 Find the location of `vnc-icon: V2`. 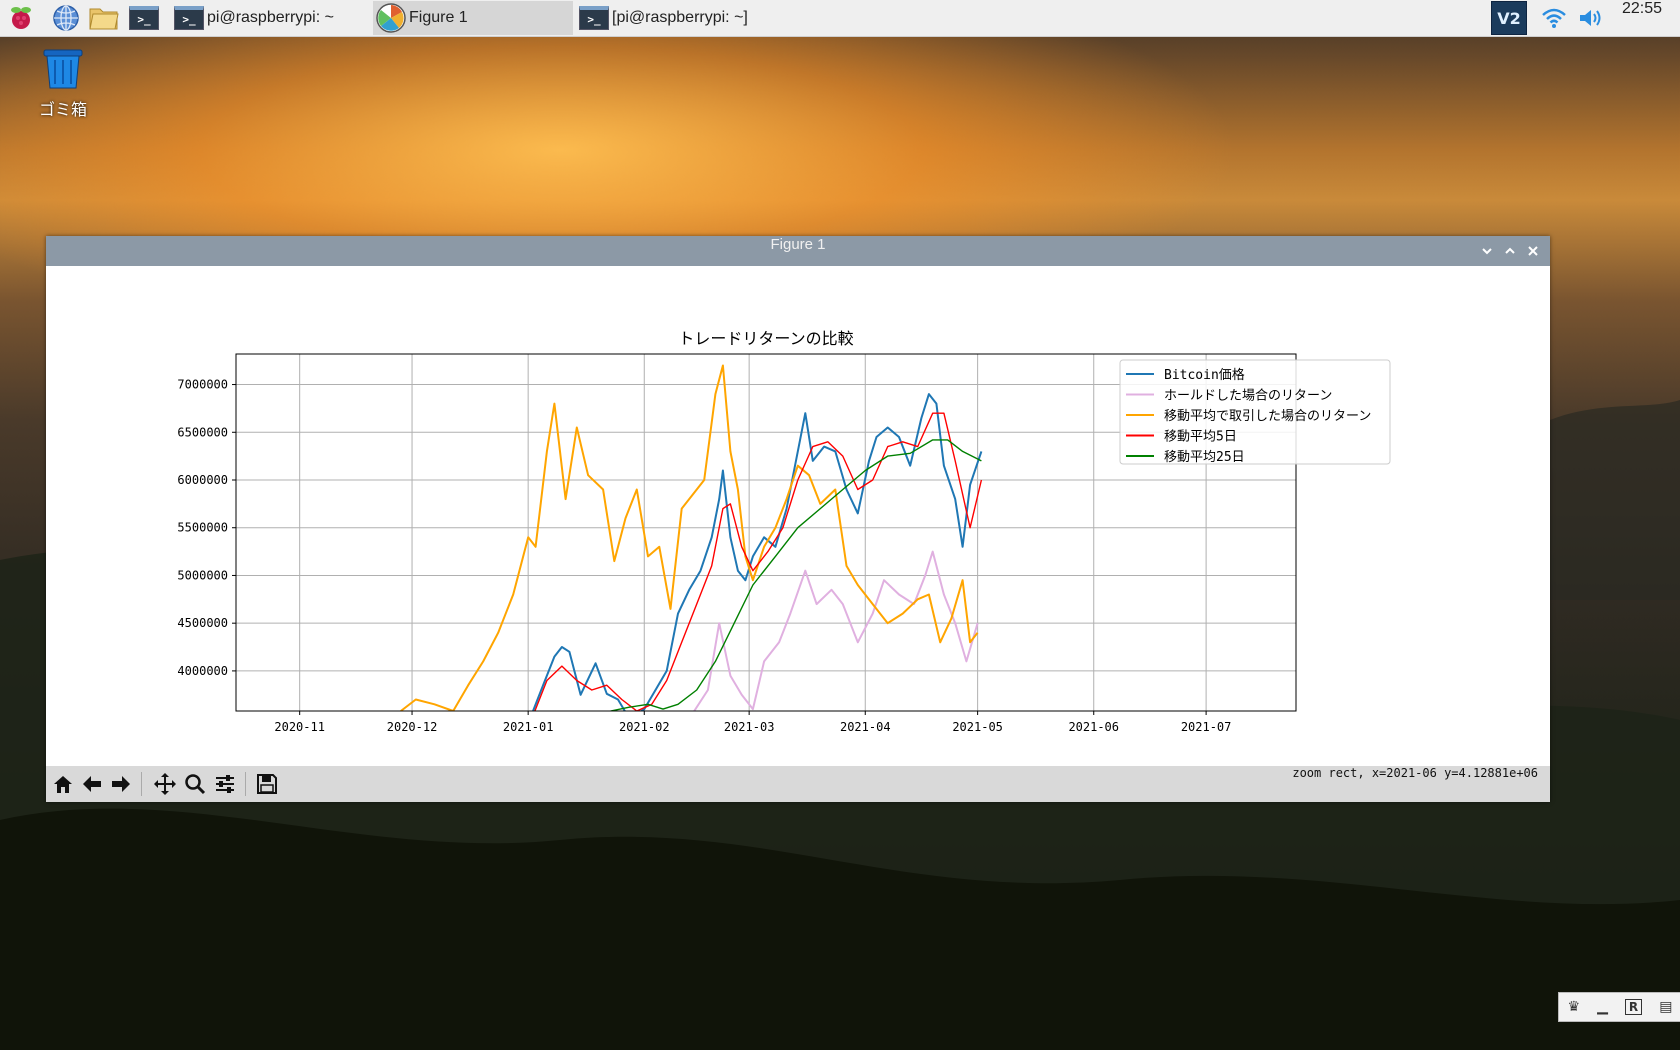

vnc-icon: V2 is located at coordinates (1509, 18).